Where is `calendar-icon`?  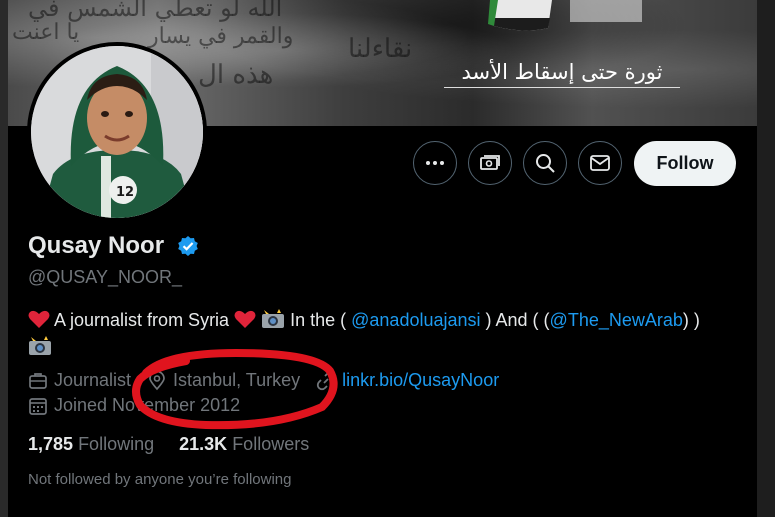
calendar-icon is located at coordinates (38, 406).